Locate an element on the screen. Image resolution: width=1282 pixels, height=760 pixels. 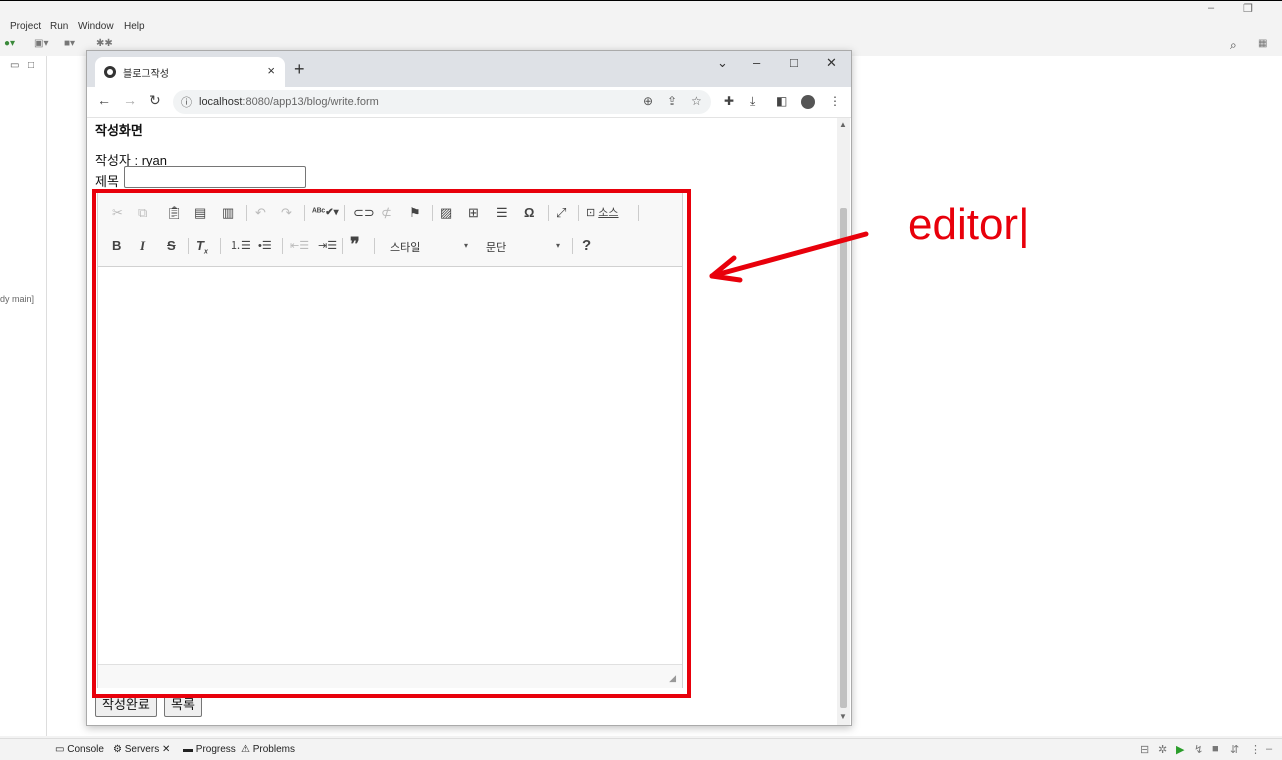
left-panel-minimize-icon: ▭ is located at coordinates (14, 65).